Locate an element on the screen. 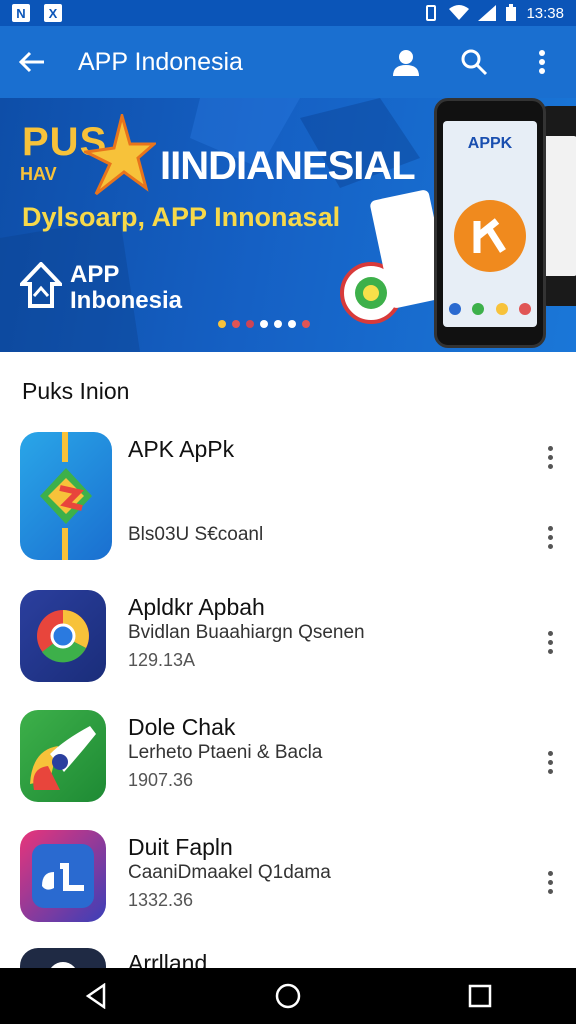 Image resolution: width=576 pixels, height=1024 pixels. apldkr-app-icon is located at coordinates (63, 636).